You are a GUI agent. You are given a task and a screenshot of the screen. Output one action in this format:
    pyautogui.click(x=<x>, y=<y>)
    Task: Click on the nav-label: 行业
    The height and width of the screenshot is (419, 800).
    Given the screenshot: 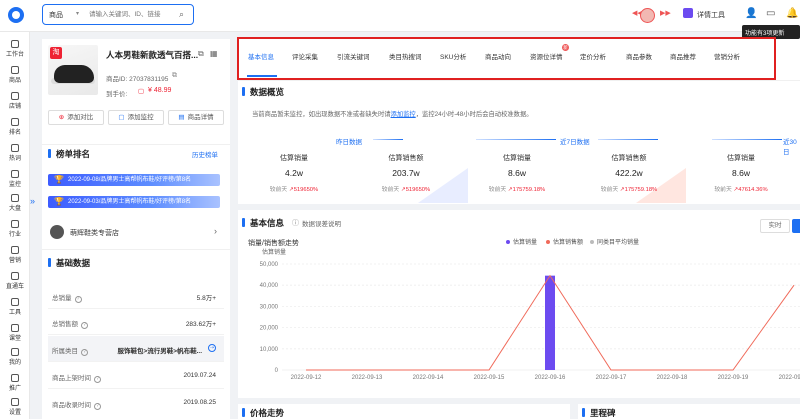 What is the action you would take?
    pyautogui.click(x=14, y=235)
    